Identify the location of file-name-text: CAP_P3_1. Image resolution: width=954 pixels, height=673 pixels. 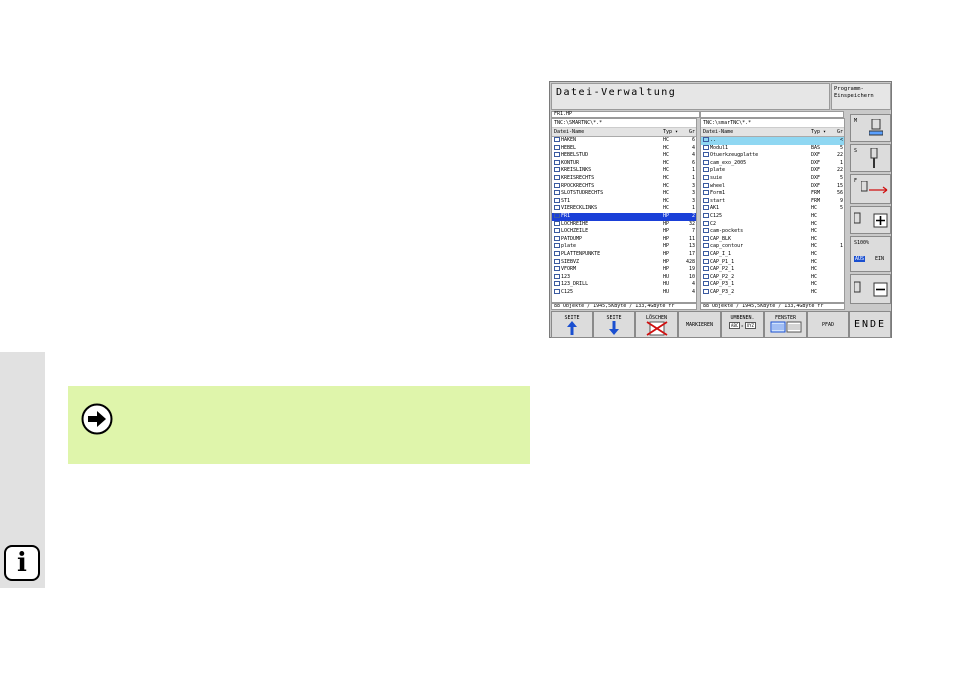
(722, 284).